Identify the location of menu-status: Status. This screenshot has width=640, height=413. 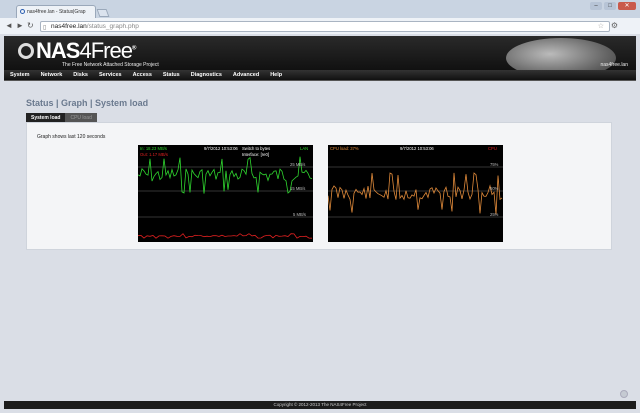
(171, 75).